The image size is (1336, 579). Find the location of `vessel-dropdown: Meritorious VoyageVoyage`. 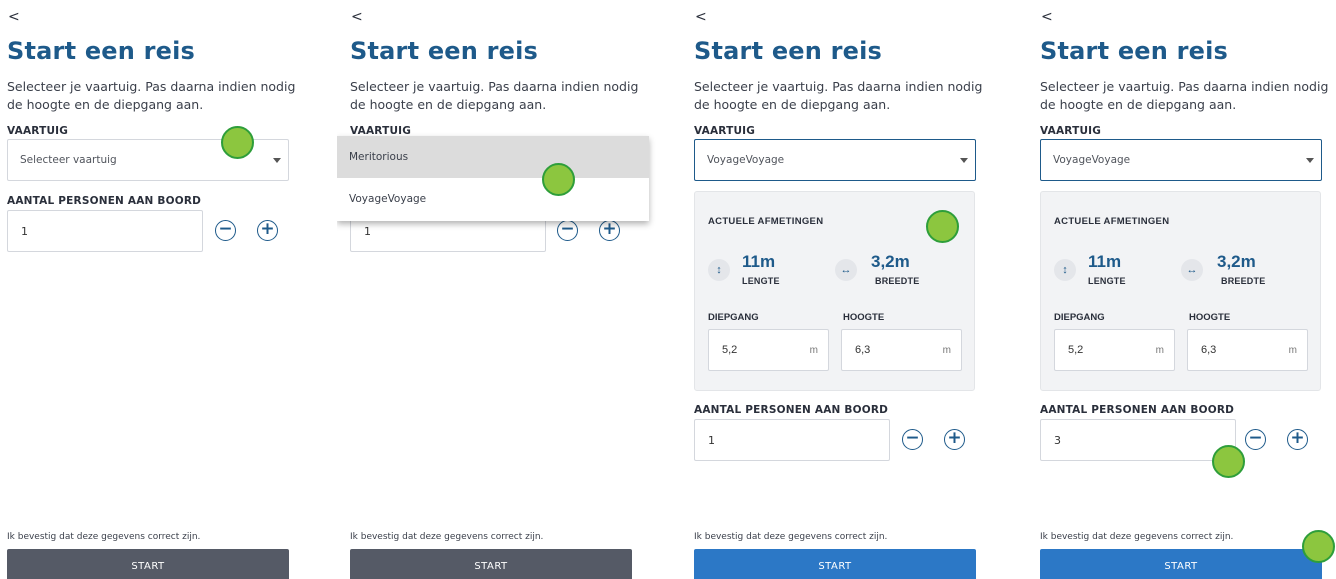

vessel-dropdown: Meritorious VoyageVoyage is located at coordinates (493, 178).